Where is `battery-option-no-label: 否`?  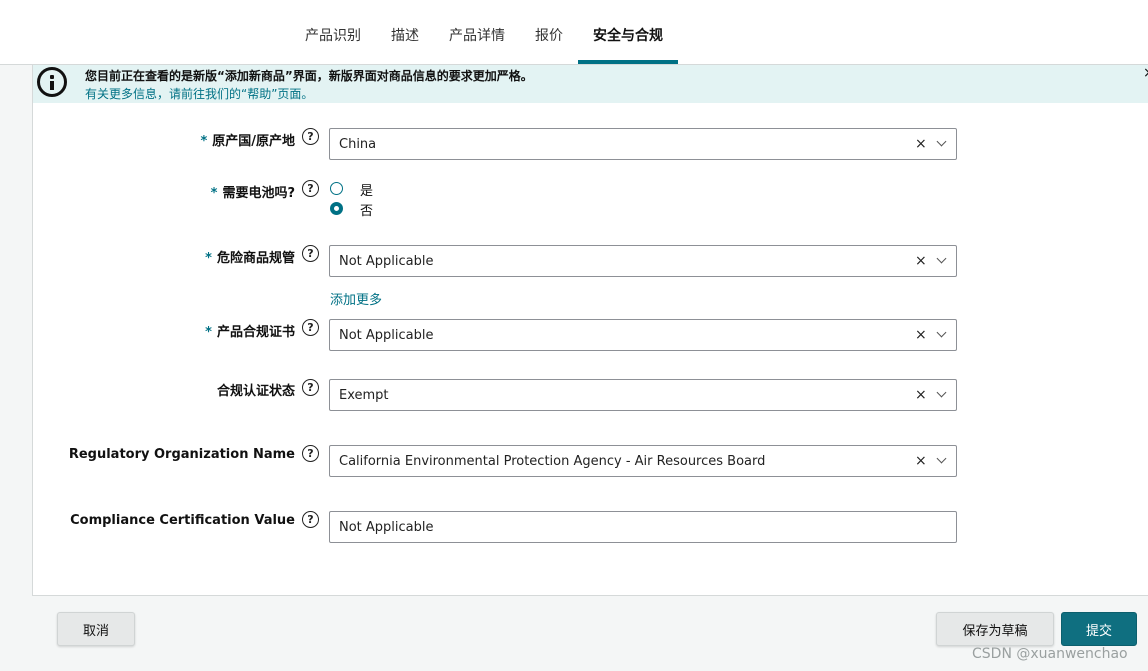
battery-option-no-label: 否 is located at coordinates (367, 211).